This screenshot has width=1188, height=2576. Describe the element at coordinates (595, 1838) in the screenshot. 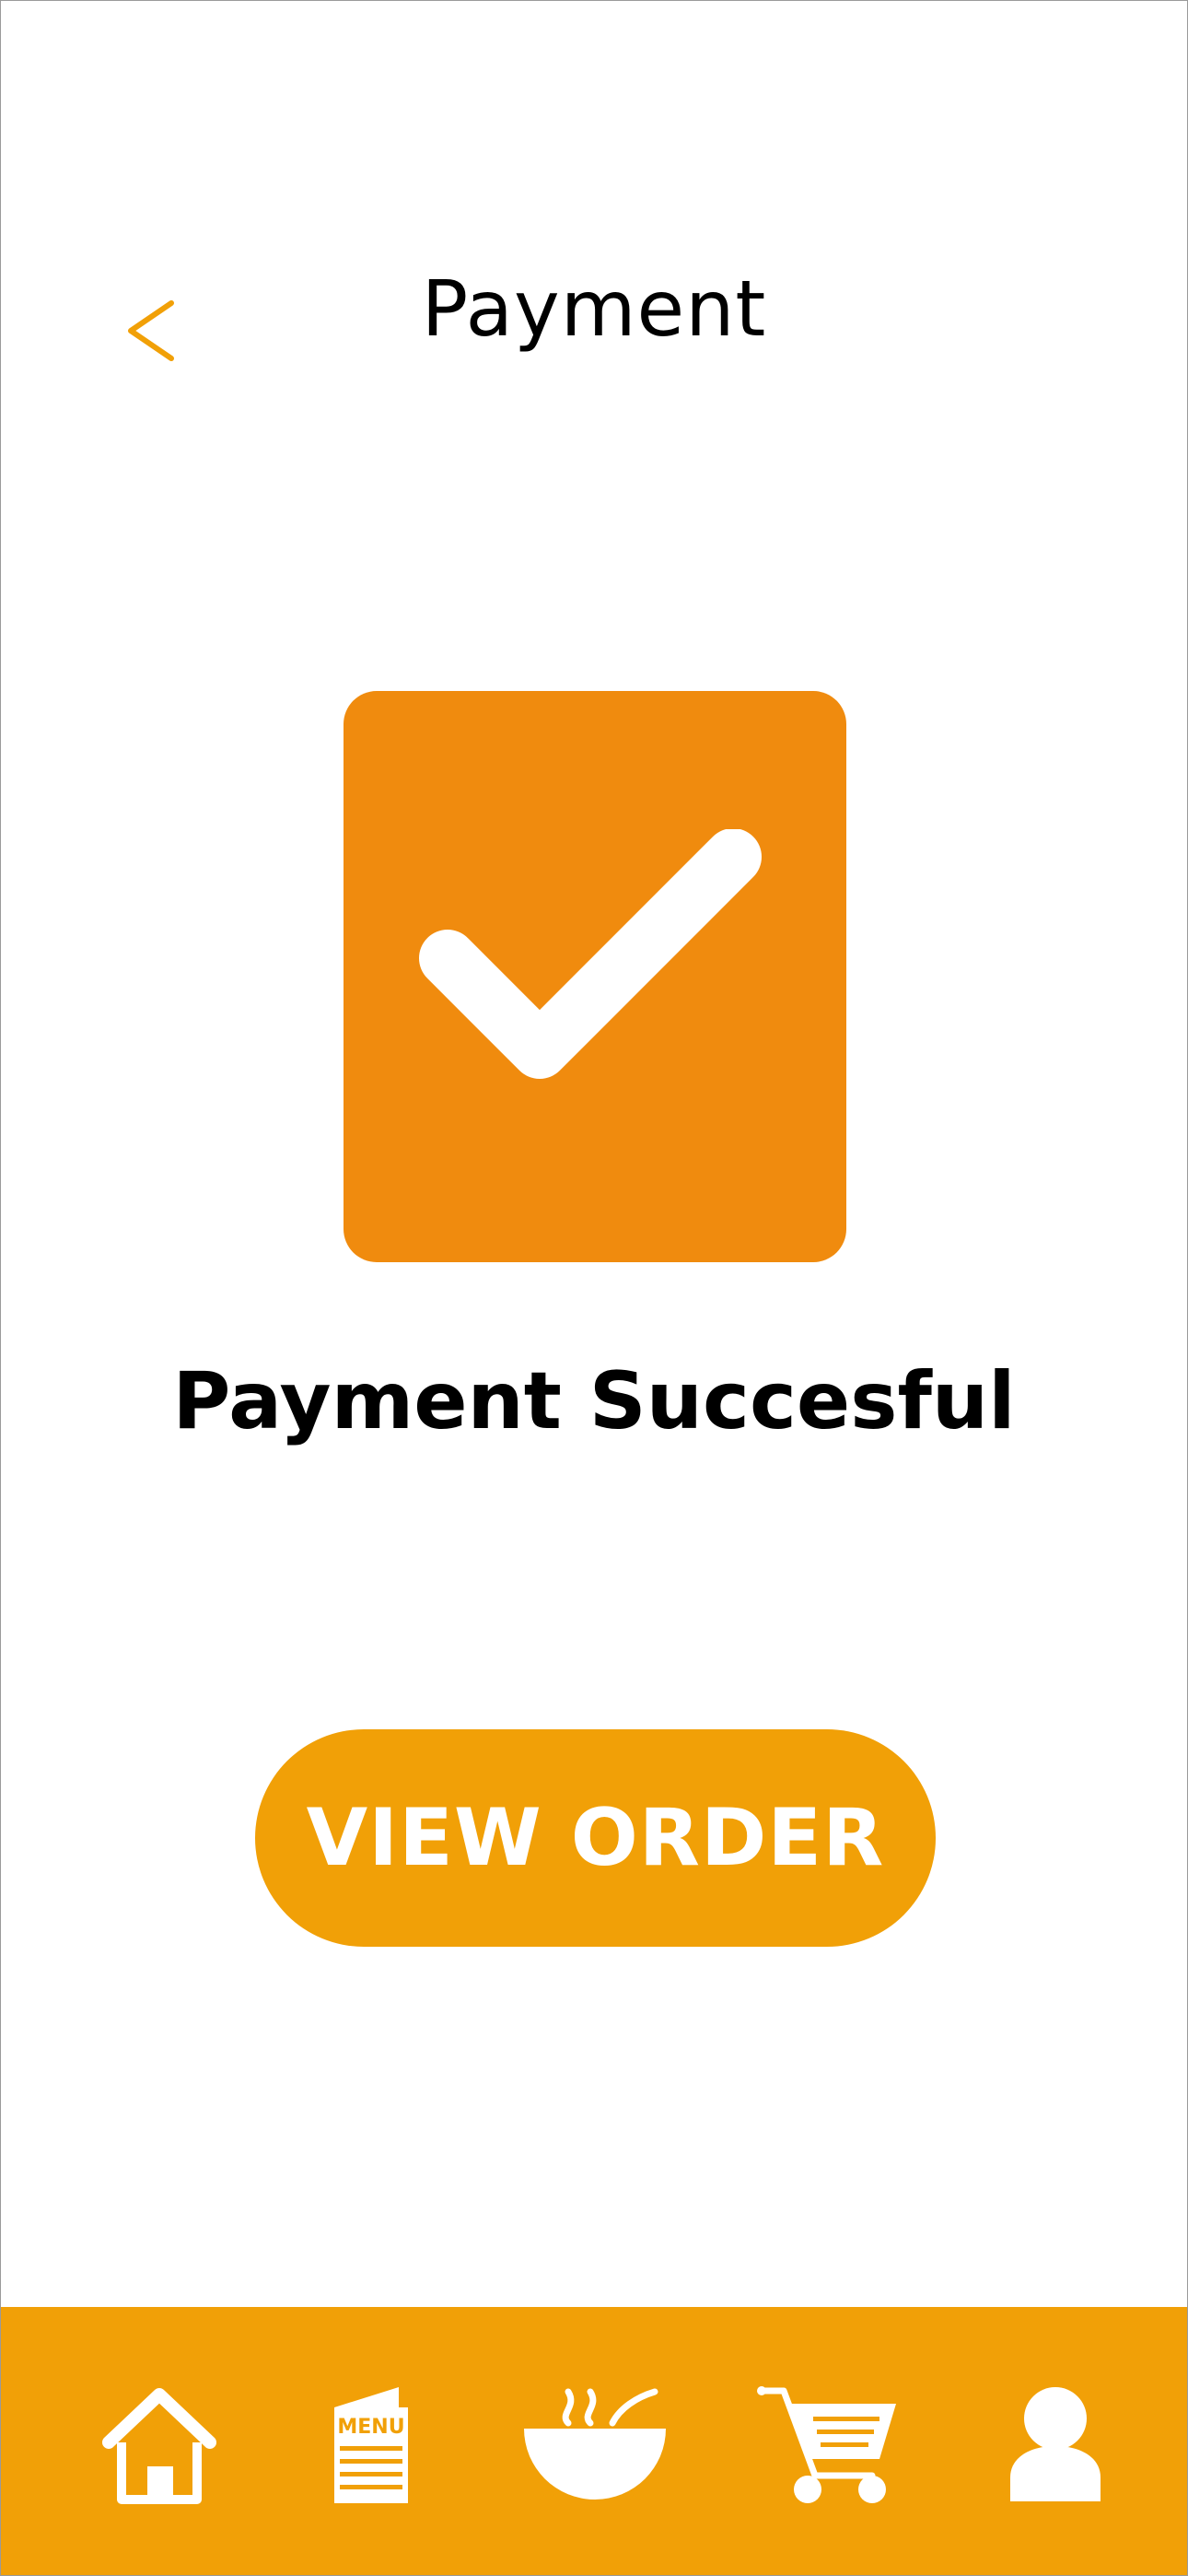

I see `view-order-button: VIEW ORDER` at that location.